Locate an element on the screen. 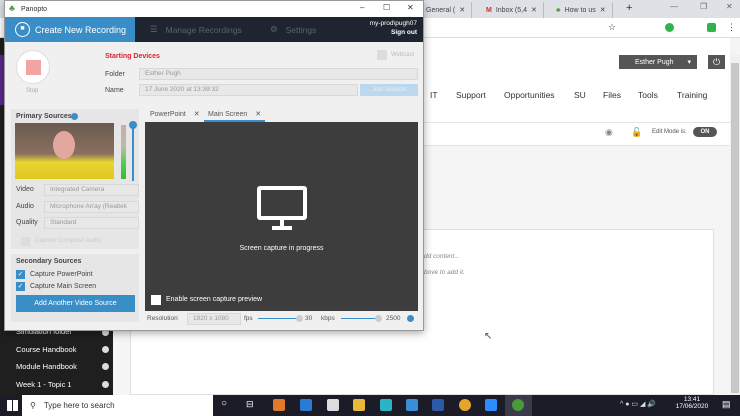 The height and width of the screenshot is (416, 740). power-button: ⏻ is located at coordinates (716, 62).